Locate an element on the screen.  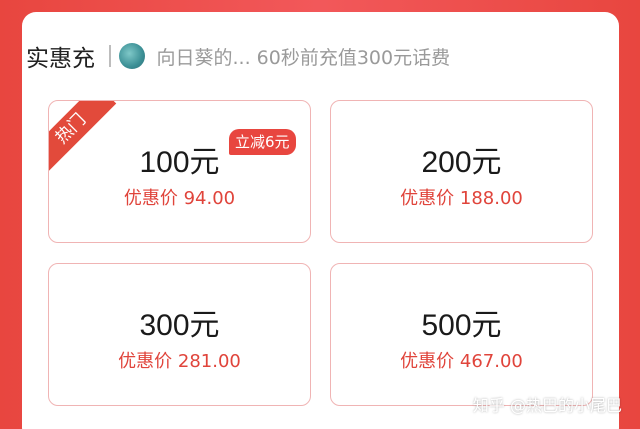
recharge-option-300: 300元 优惠价 281.00 is located at coordinates (179, 334).